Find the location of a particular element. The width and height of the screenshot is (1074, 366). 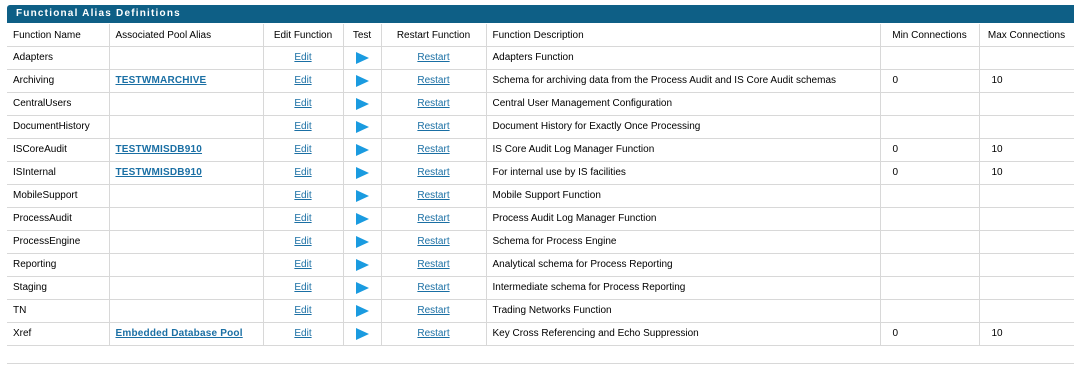

function-name: Archiving is located at coordinates (34, 80).